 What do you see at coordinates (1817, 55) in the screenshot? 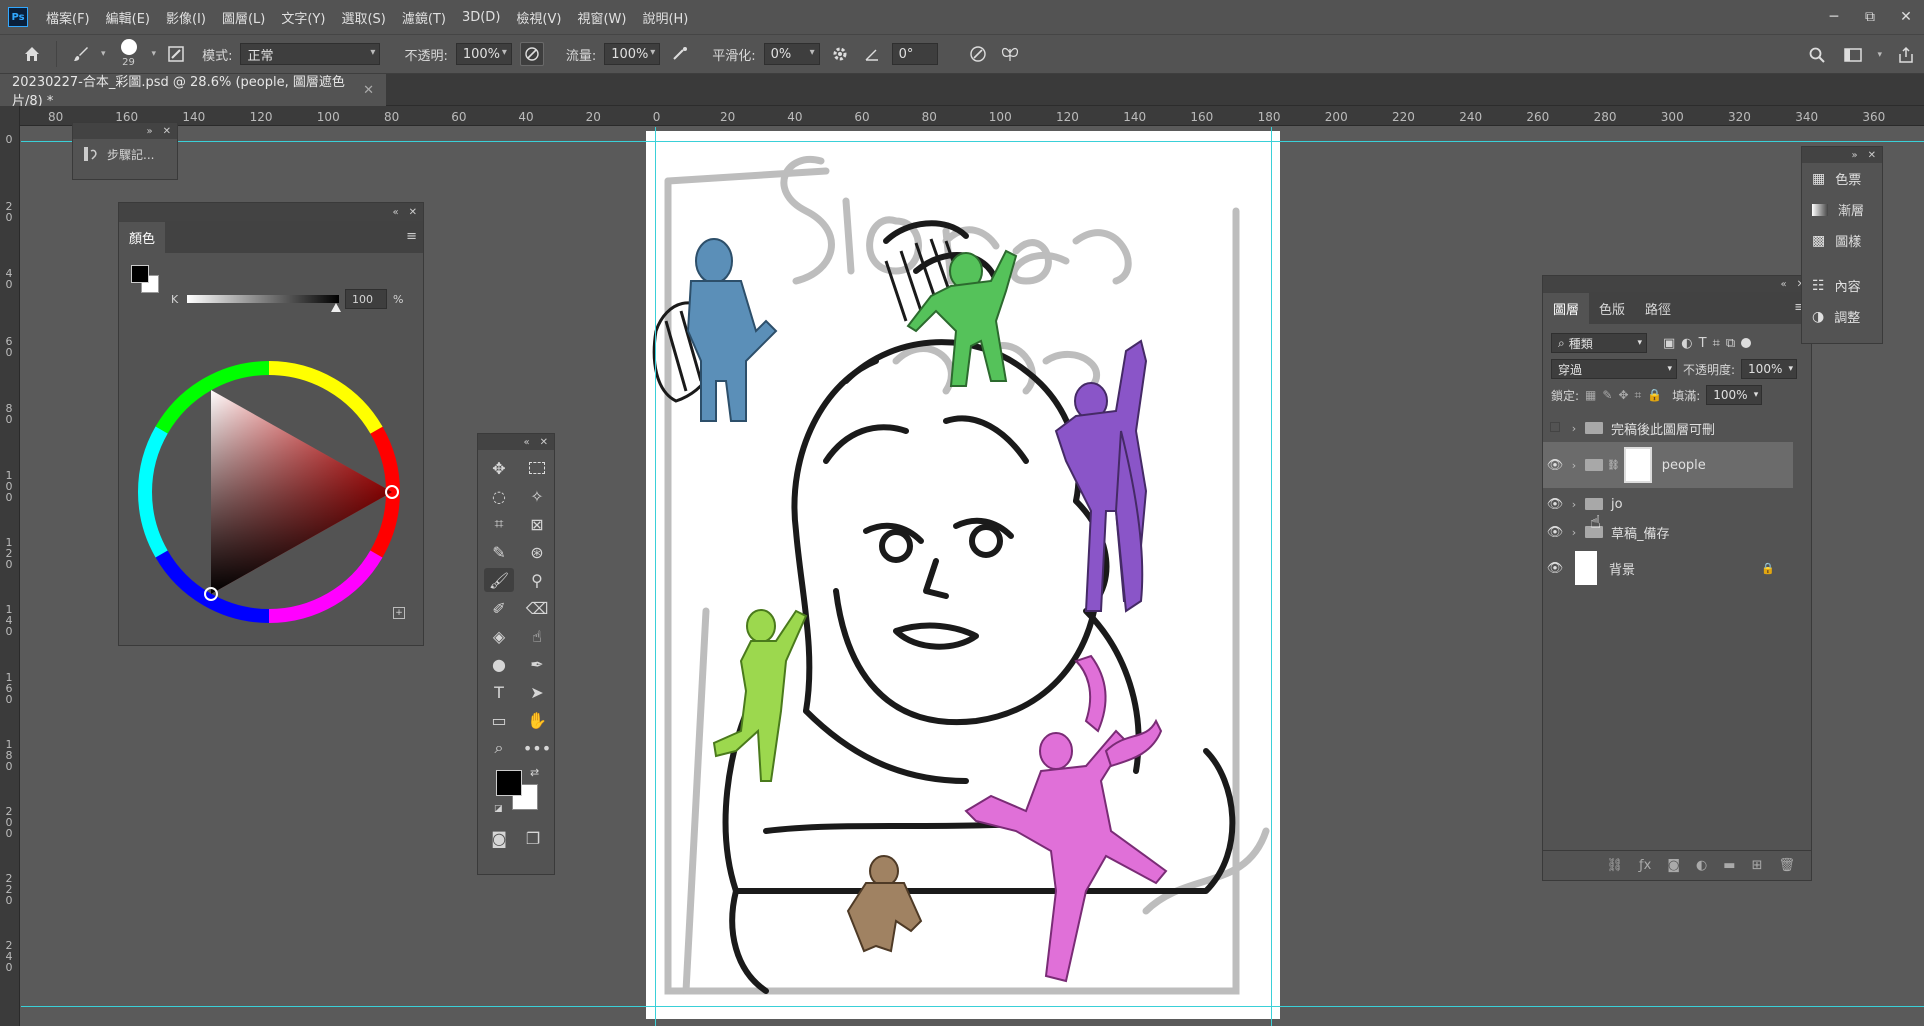
I see `search-icon` at bounding box center [1817, 55].